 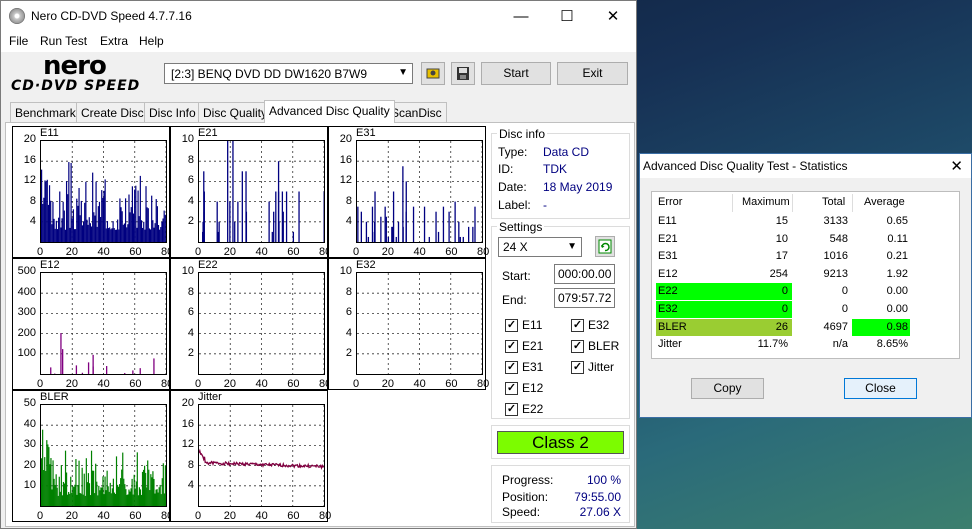 I want to click on y-tick-label: 20, so click(x=29, y=139).